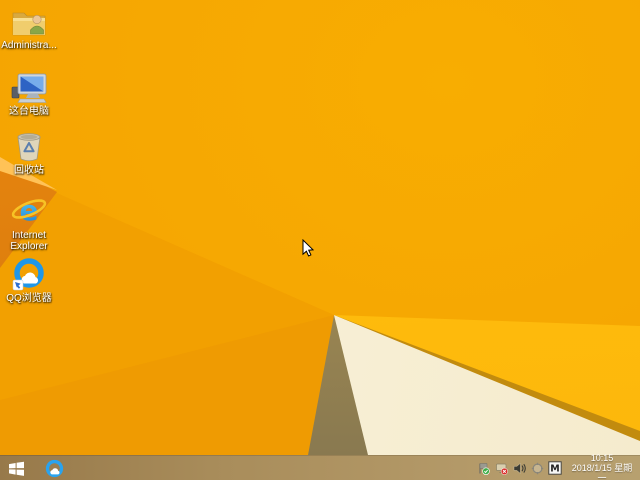 The width and height of the screenshot is (640, 480). I want to click on computer-icon, so click(29, 87).